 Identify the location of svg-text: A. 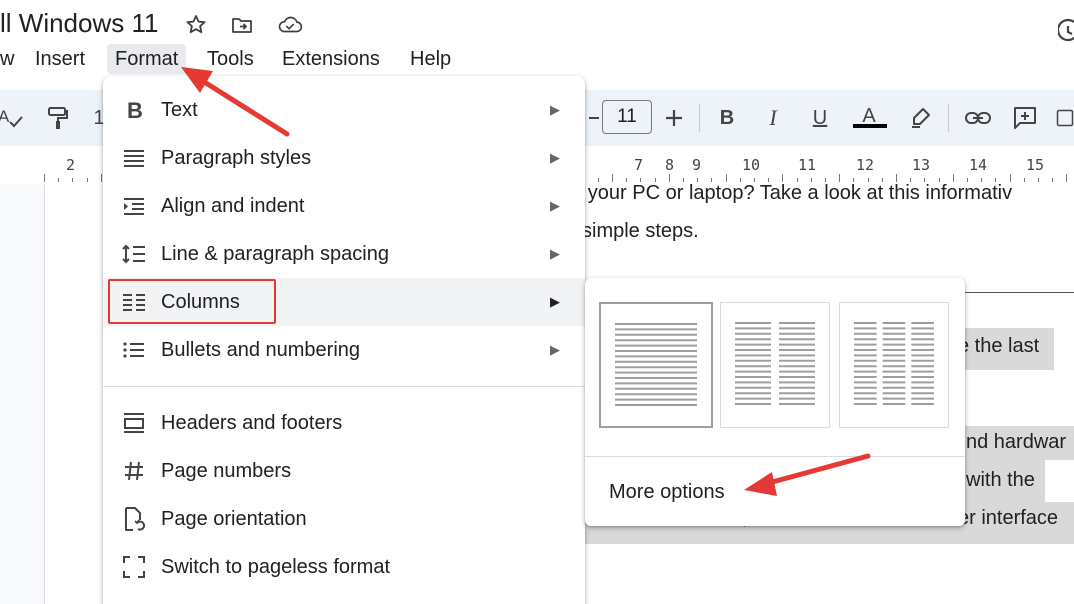
(5, 116).